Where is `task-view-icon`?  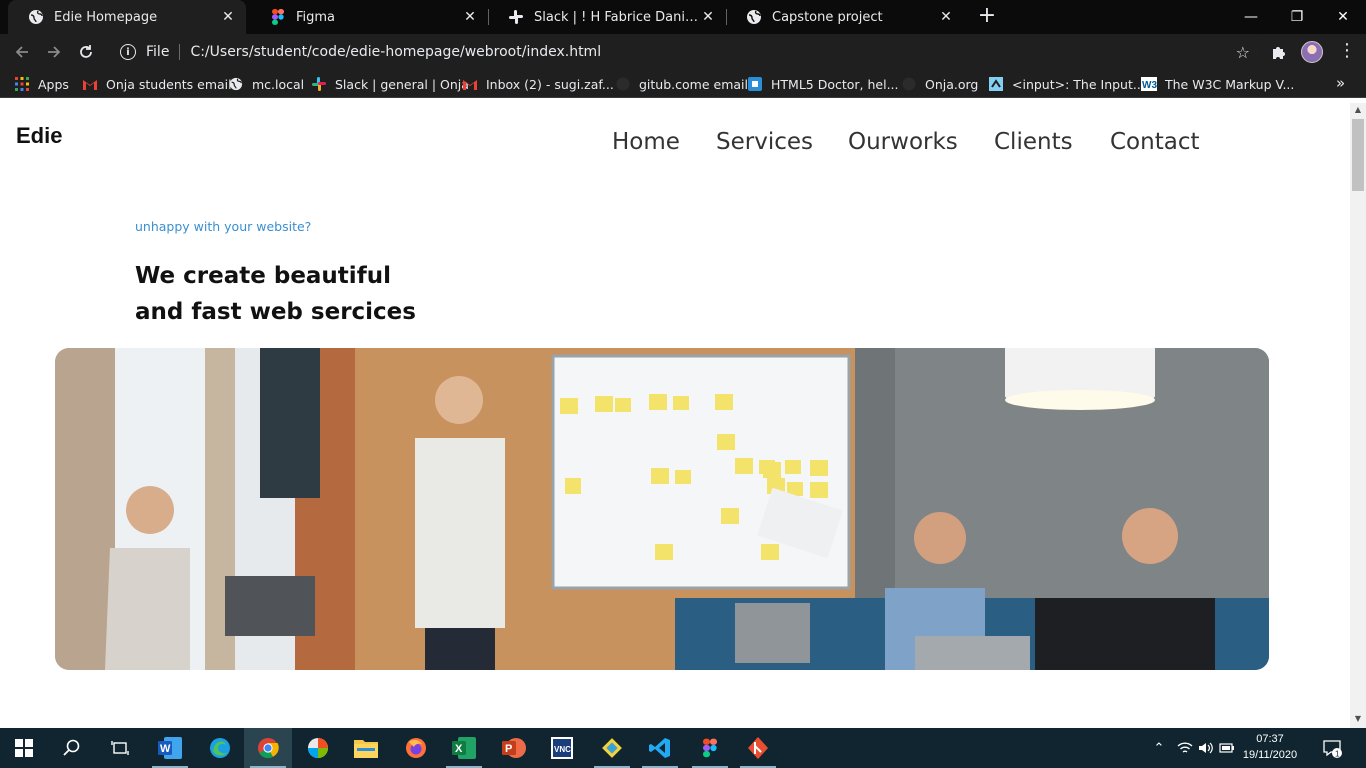 task-view-icon is located at coordinates (120, 748).